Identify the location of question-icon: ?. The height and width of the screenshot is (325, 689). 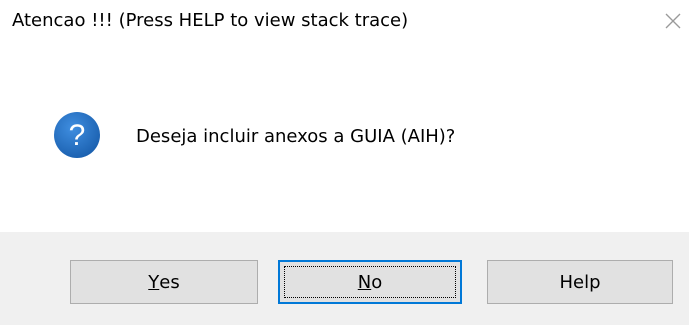
(77, 135).